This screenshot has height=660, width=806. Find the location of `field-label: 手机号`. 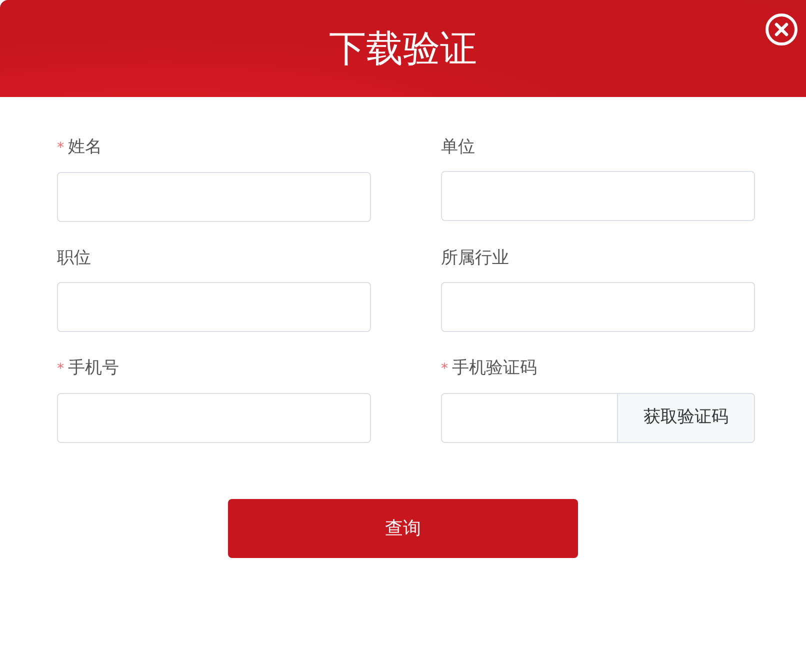

field-label: 手机号 is located at coordinates (93, 368).